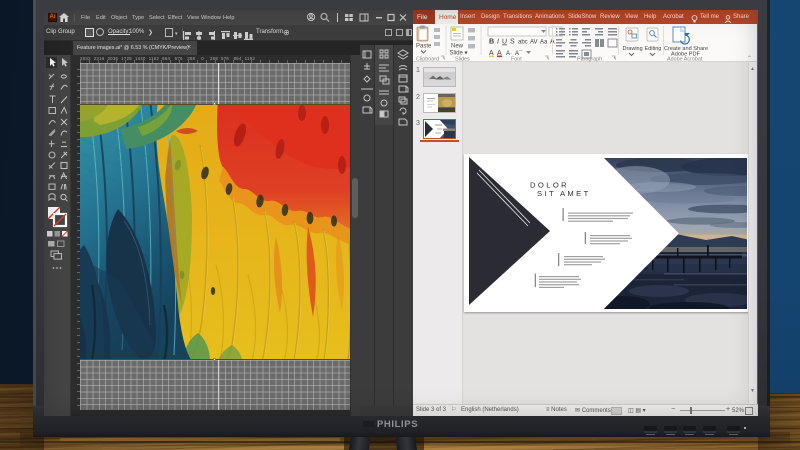 This screenshot has width=800, height=450. What do you see at coordinates (512, 42) in the screenshot?
I see `svg-text: S` at bounding box center [512, 42].